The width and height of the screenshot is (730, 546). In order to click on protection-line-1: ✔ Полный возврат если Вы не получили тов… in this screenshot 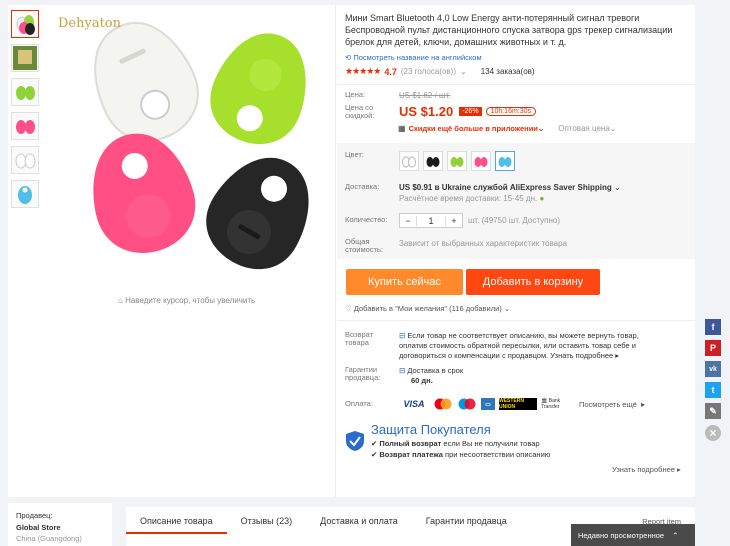, I will do `click(455, 443)`.